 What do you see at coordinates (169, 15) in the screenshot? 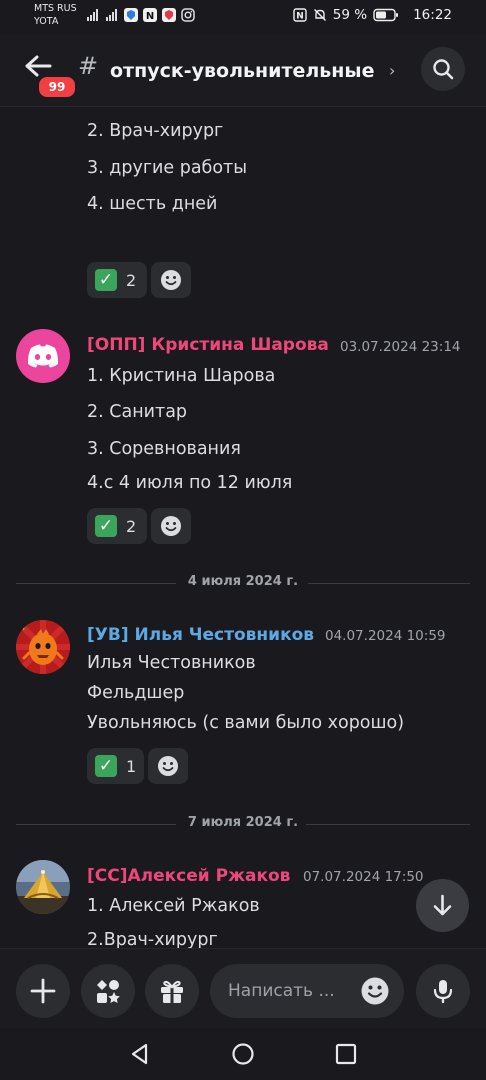
I see `vpn-app-icon` at bounding box center [169, 15].